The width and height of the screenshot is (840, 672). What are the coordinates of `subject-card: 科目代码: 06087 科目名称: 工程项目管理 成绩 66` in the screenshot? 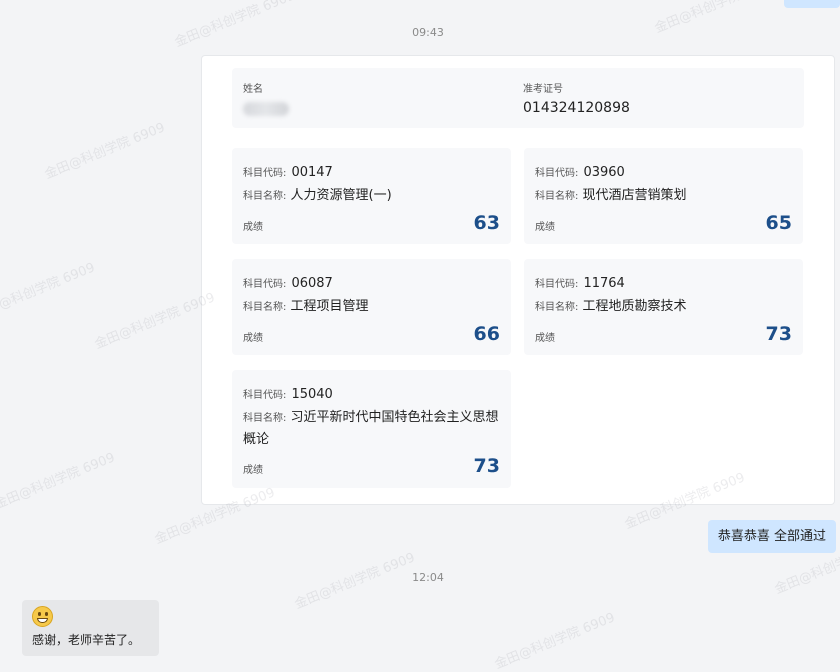 It's located at (371, 307).